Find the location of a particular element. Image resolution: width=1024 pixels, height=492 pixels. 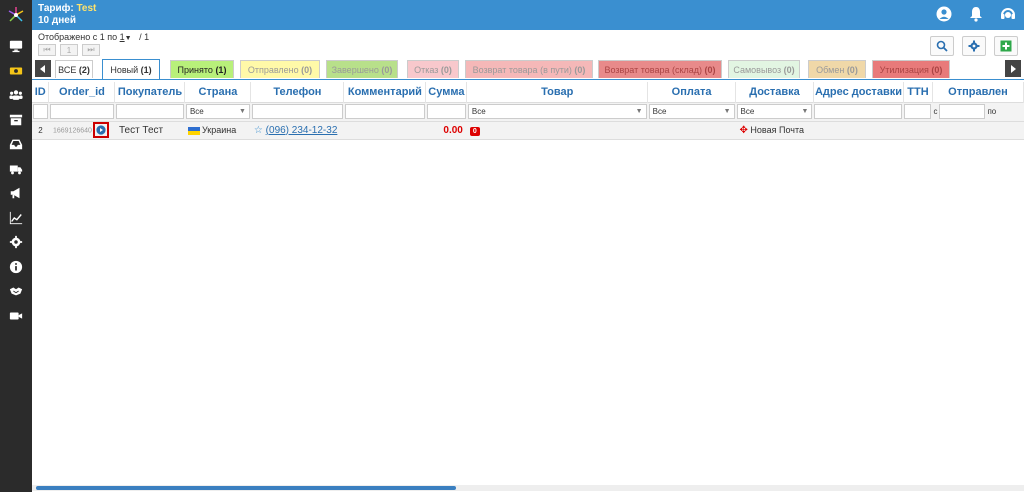

row-phone-link: (096) 234-12-32 is located at coordinates (302, 130).